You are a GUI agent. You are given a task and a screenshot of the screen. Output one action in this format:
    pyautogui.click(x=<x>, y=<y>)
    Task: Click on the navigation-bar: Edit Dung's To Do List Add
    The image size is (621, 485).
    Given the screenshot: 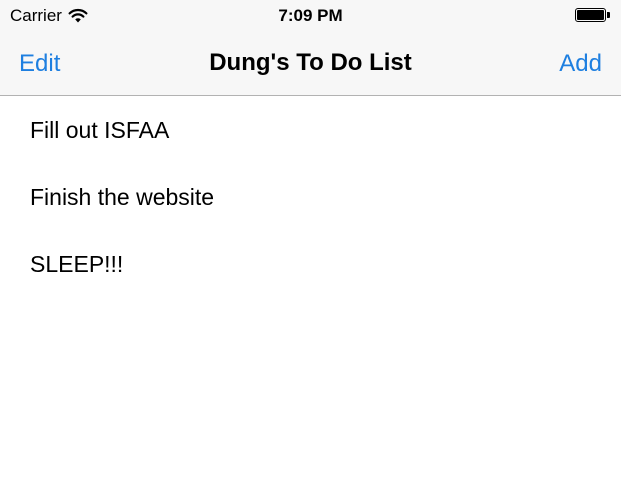 What is the action you would take?
    pyautogui.click(x=310, y=63)
    